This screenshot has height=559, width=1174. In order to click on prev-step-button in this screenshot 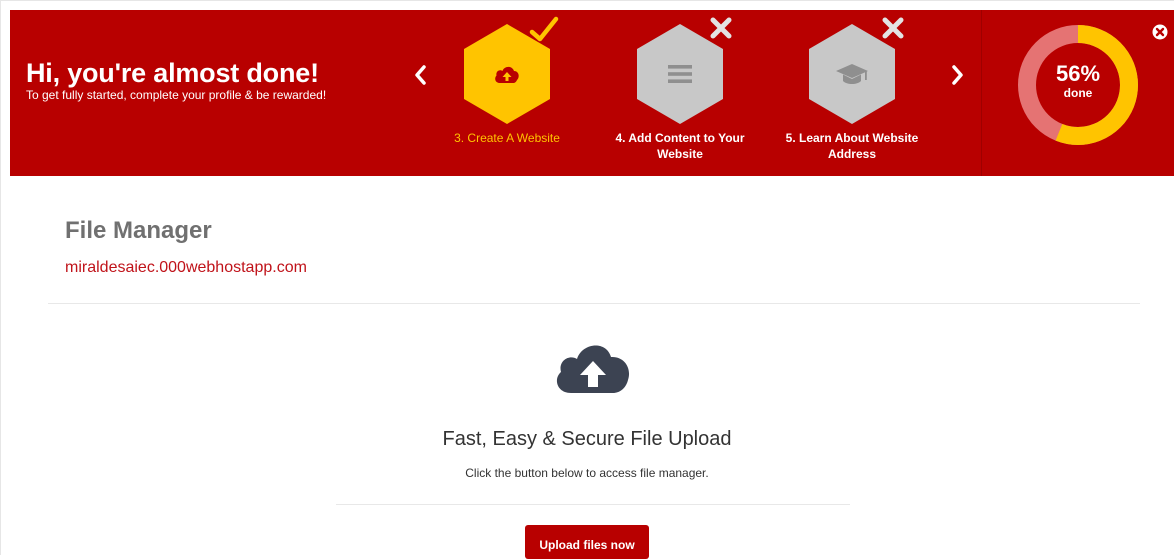, I will do `click(420, 75)`.